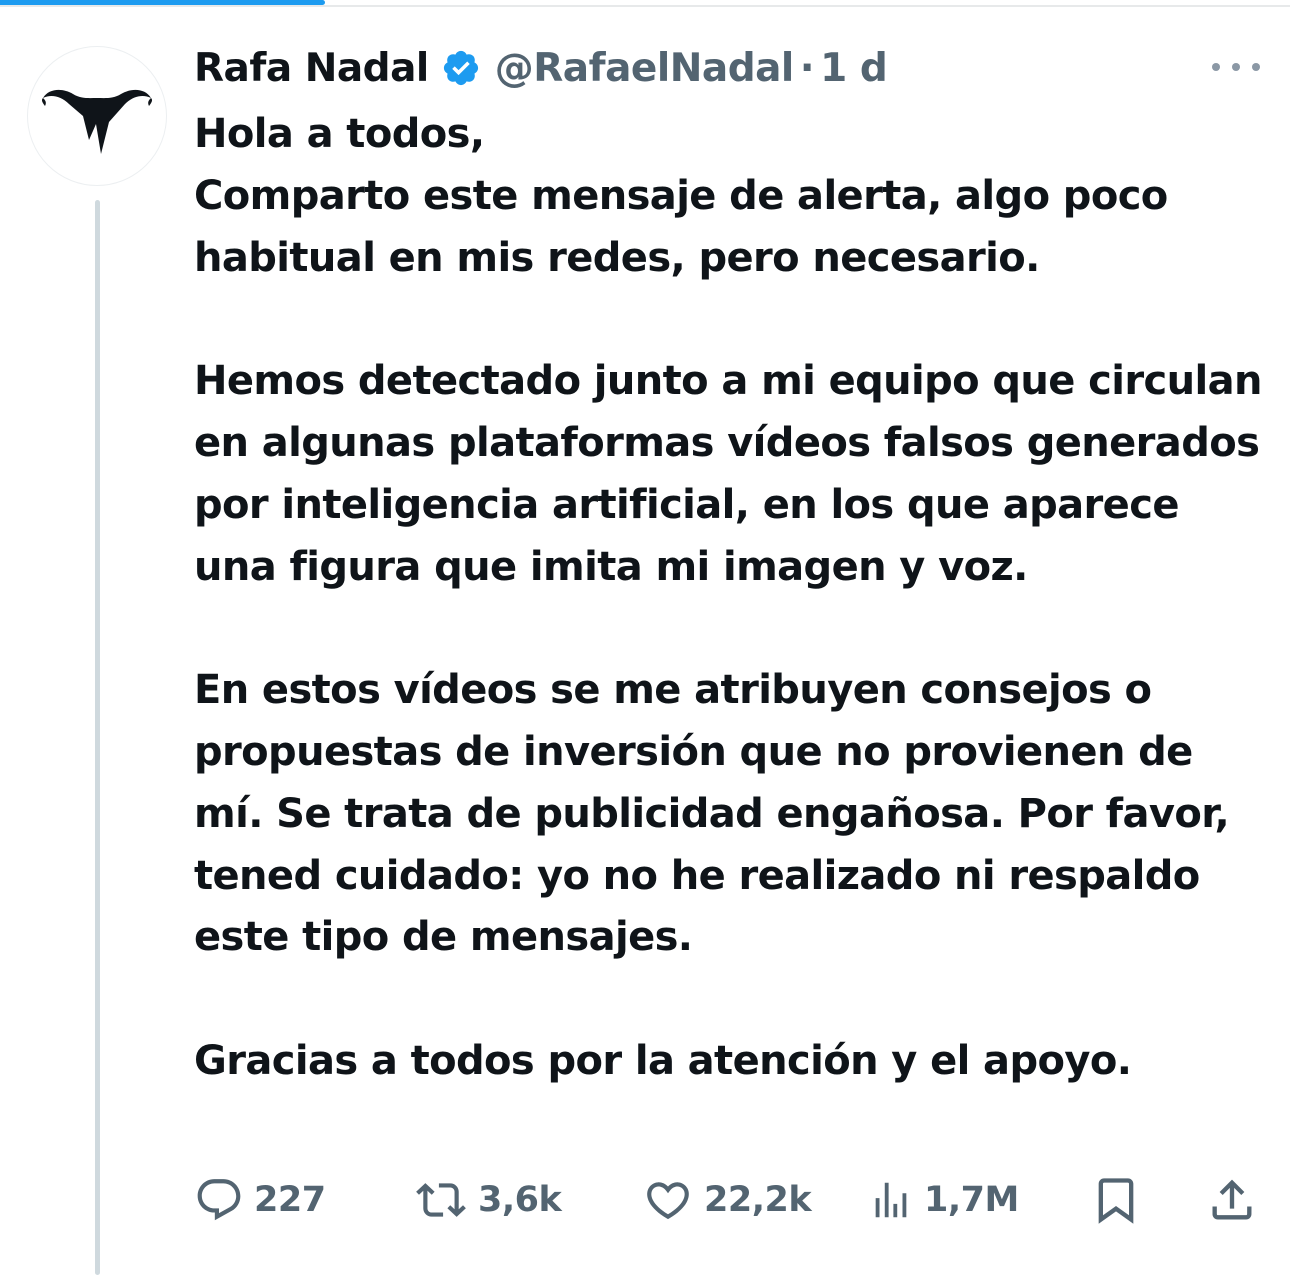 The height and width of the screenshot is (1275, 1290). Describe the element at coordinates (461, 68) in the screenshot. I see `verified-badge-icon` at that location.